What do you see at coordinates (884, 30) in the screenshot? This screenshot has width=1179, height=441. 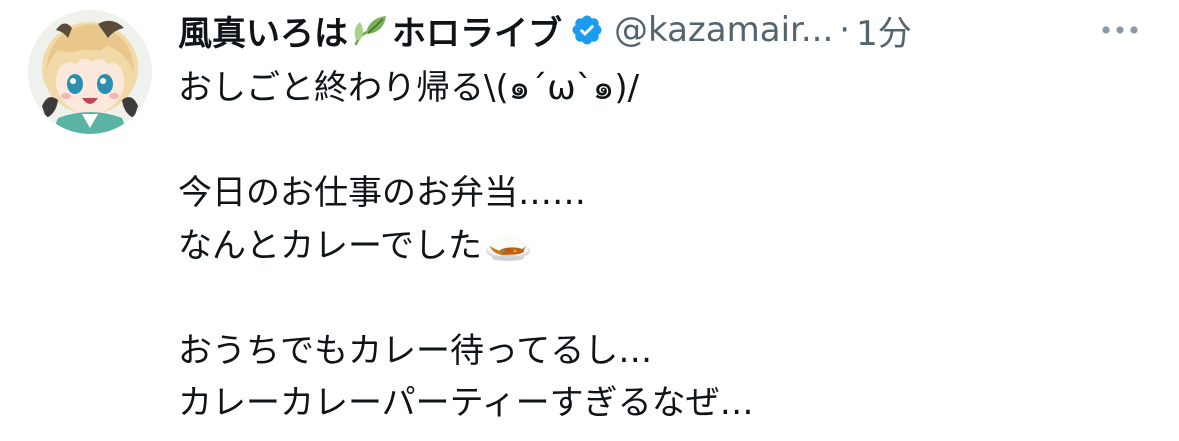 I see `timestamp: 1分` at bounding box center [884, 30].